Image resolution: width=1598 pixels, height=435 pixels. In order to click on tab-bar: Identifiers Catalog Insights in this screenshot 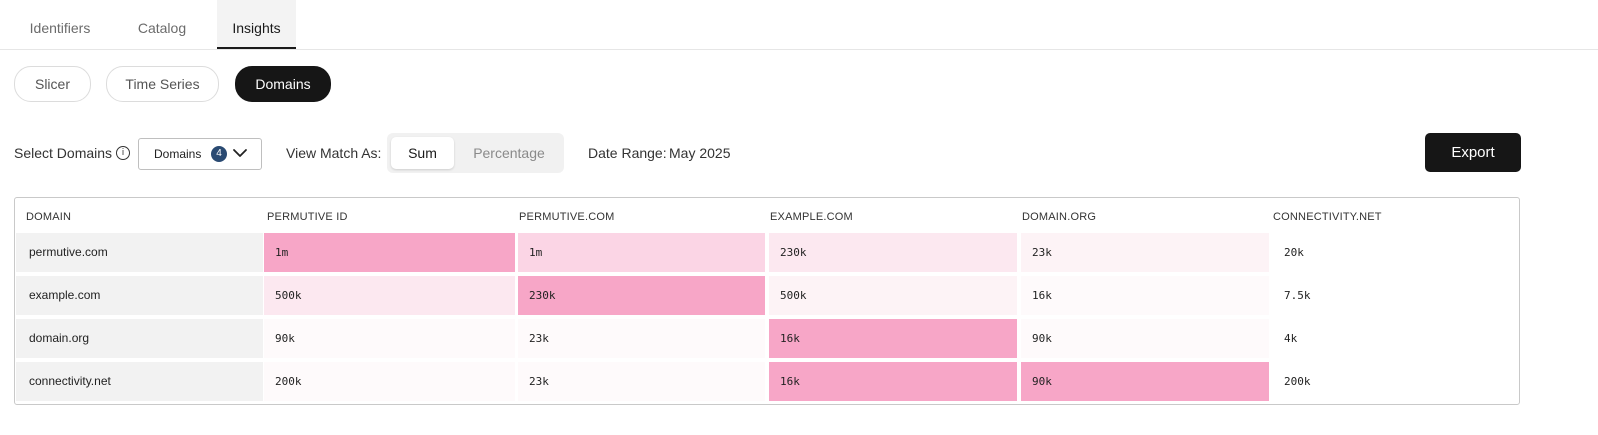, I will do `click(799, 25)`.